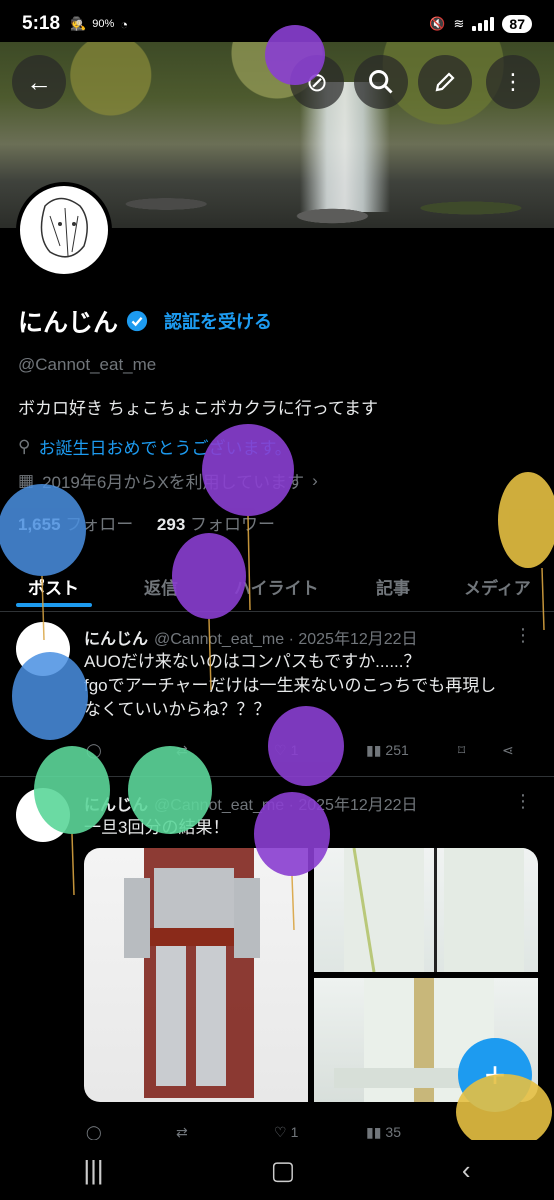 This screenshot has height=1200, width=554. I want to click on system-nav-bar: ||| ▢ ‹, so click(277, 1170).